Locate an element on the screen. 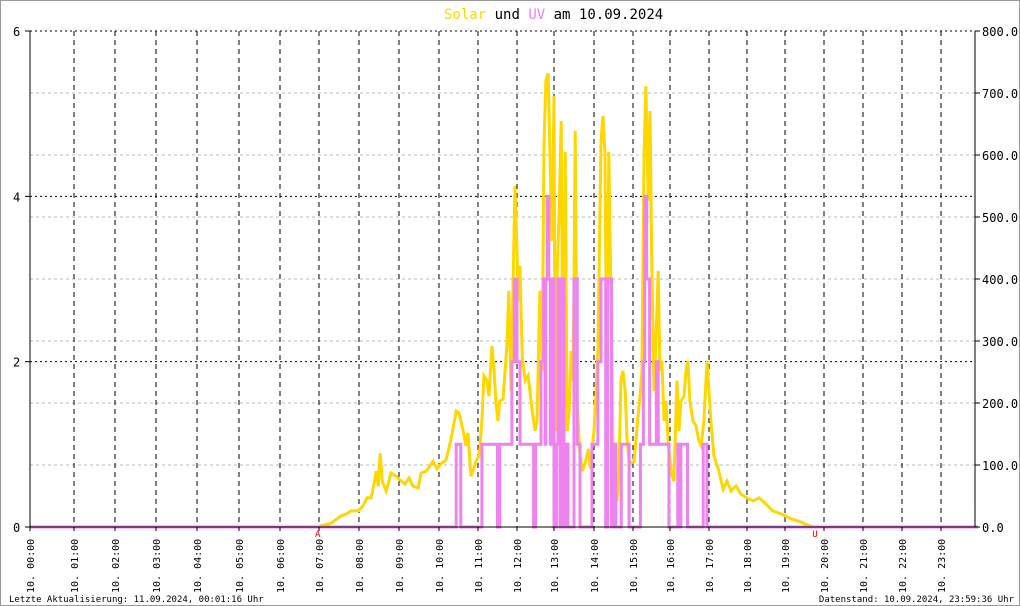 The width and height of the screenshot is (1020, 606). x-tick-label: 10. 12:00 is located at coordinates (518, 566).